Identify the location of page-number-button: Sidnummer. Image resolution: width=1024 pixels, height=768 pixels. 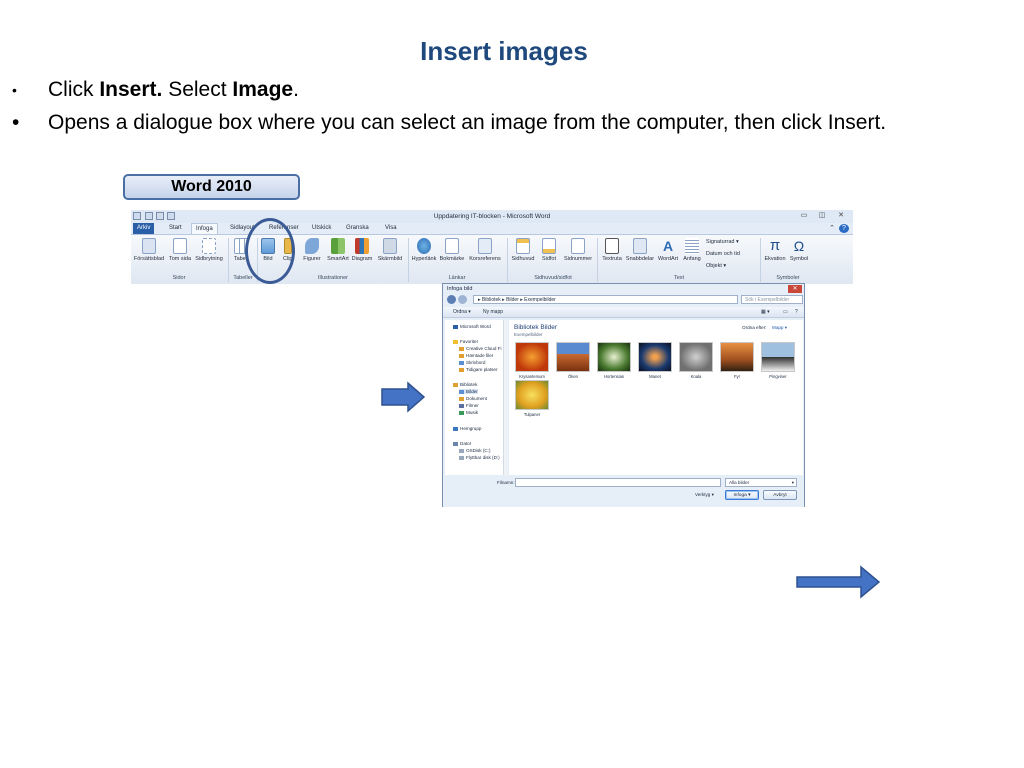
(578, 250).